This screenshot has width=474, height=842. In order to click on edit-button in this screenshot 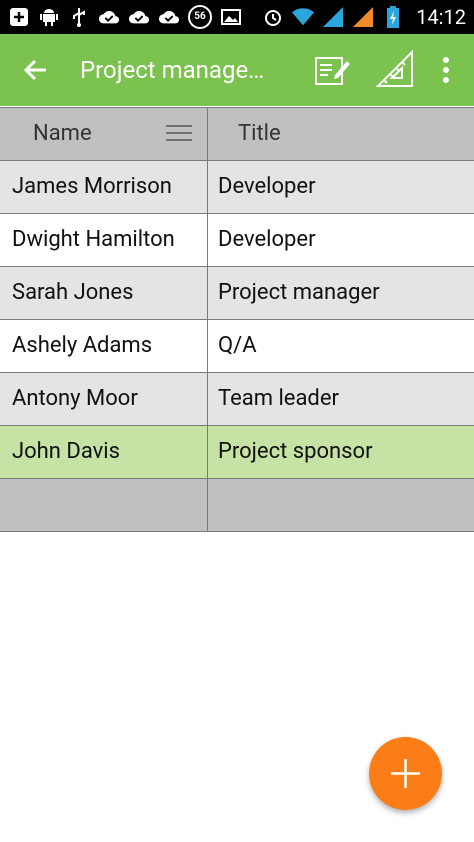, I will do `click(332, 70)`.